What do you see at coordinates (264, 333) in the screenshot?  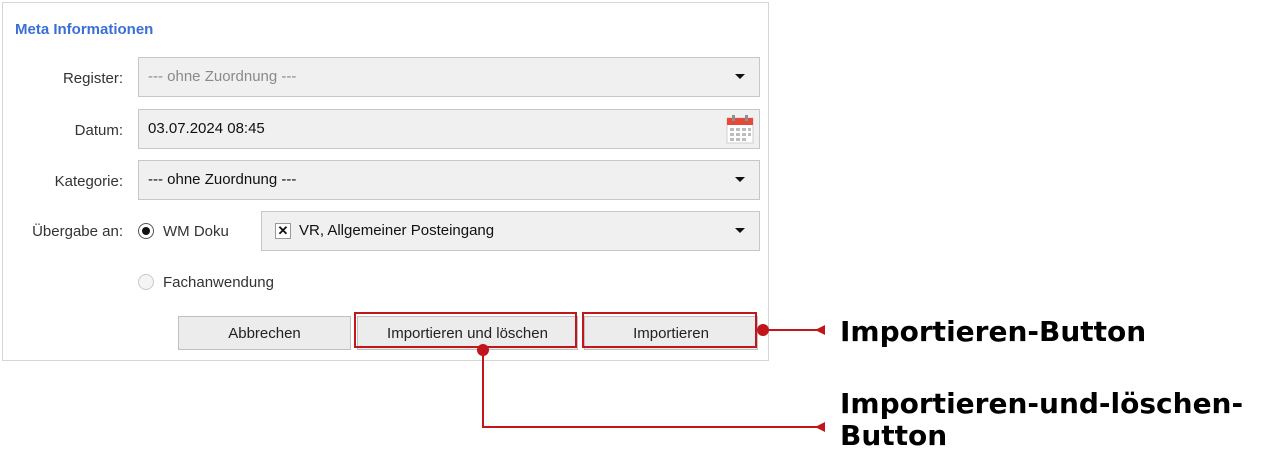 I see `cancel-button: Abbrechen` at bounding box center [264, 333].